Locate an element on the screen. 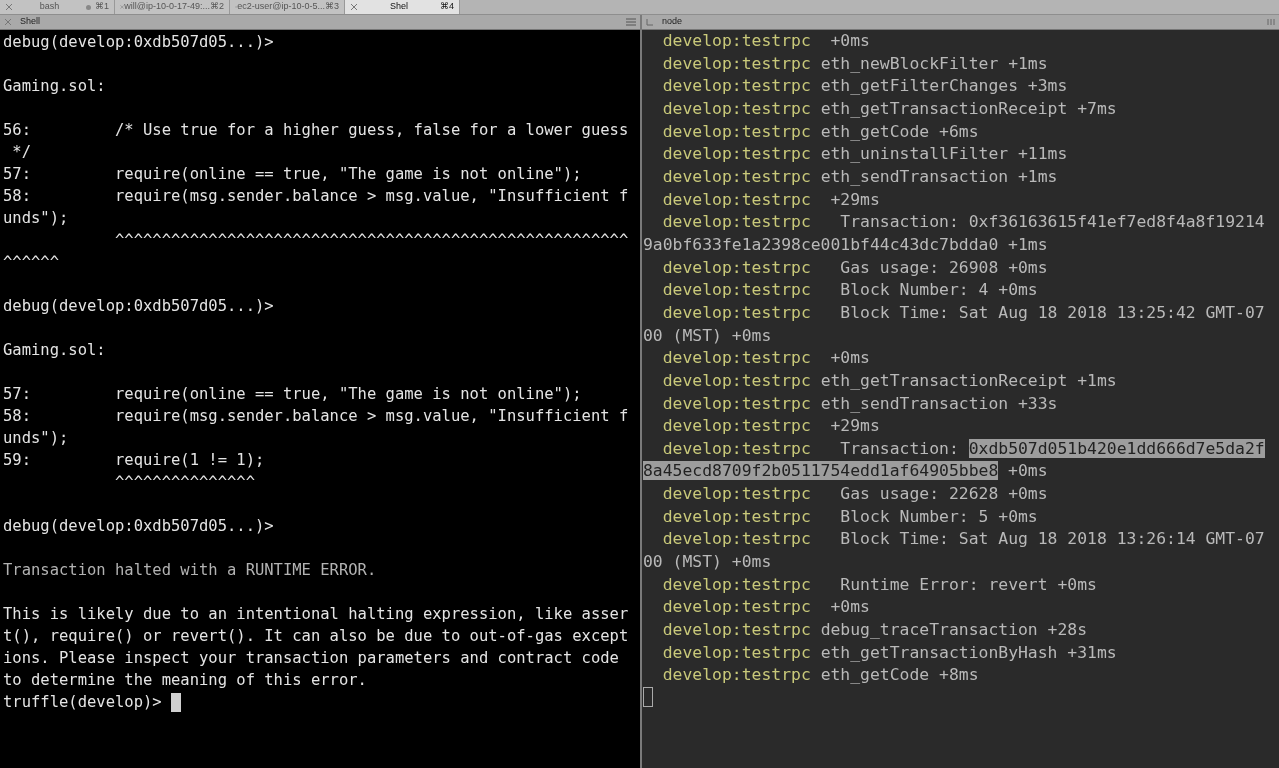 The height and width of the screenshot is (768, 1279). log-message: Block Time: Sat Aug 18 2018 13:26:14 GMT-07 is located at coordinates (1052, 539).